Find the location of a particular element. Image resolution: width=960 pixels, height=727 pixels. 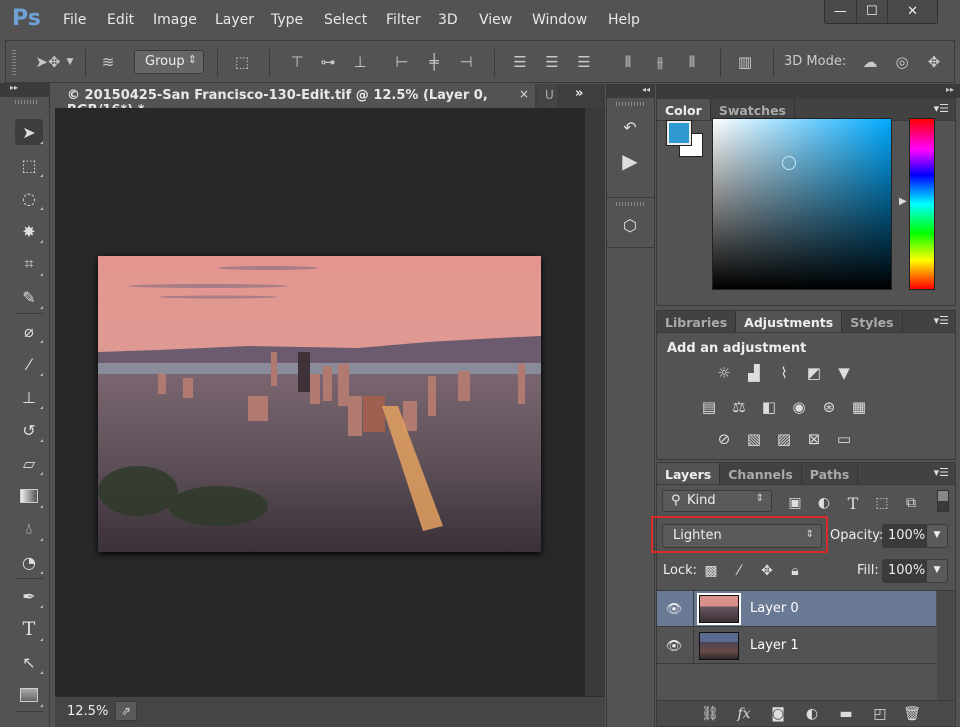

layer-row: 👁︎ Layer 1 is located at coordinates (796, 646).